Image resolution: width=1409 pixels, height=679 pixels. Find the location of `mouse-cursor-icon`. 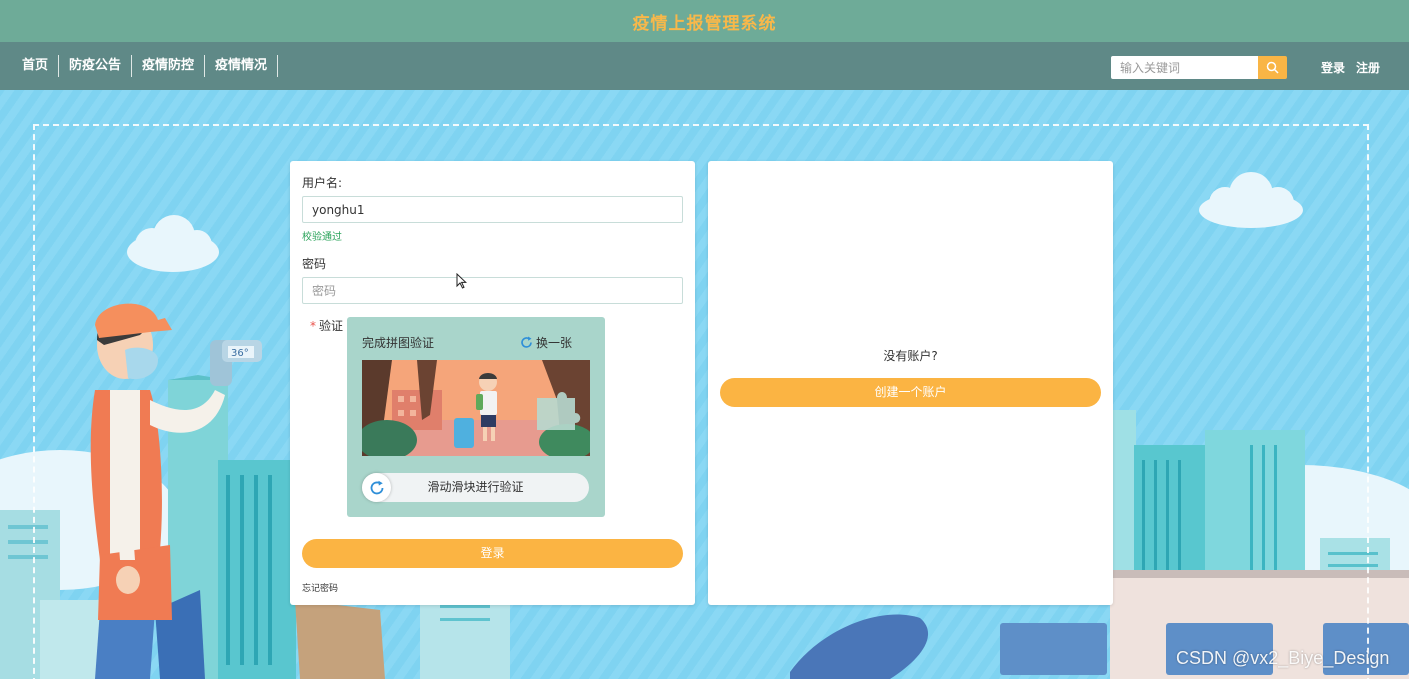

mouse-cursor-icon is located at coordinates (461, 281).